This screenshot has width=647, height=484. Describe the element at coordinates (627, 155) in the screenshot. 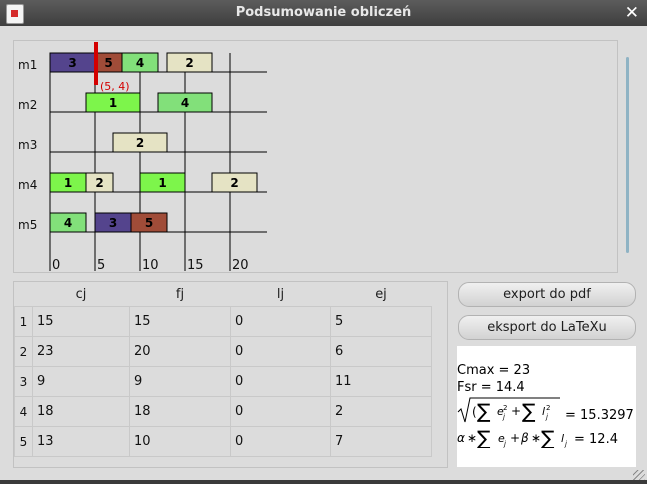

I see `vertical-scrollbar` at that location.